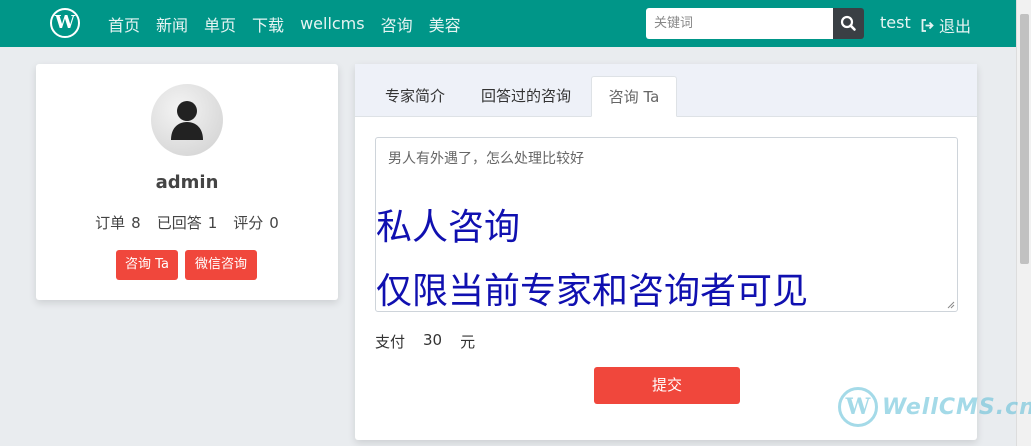  I want to click on search-form, so click(755, 23).